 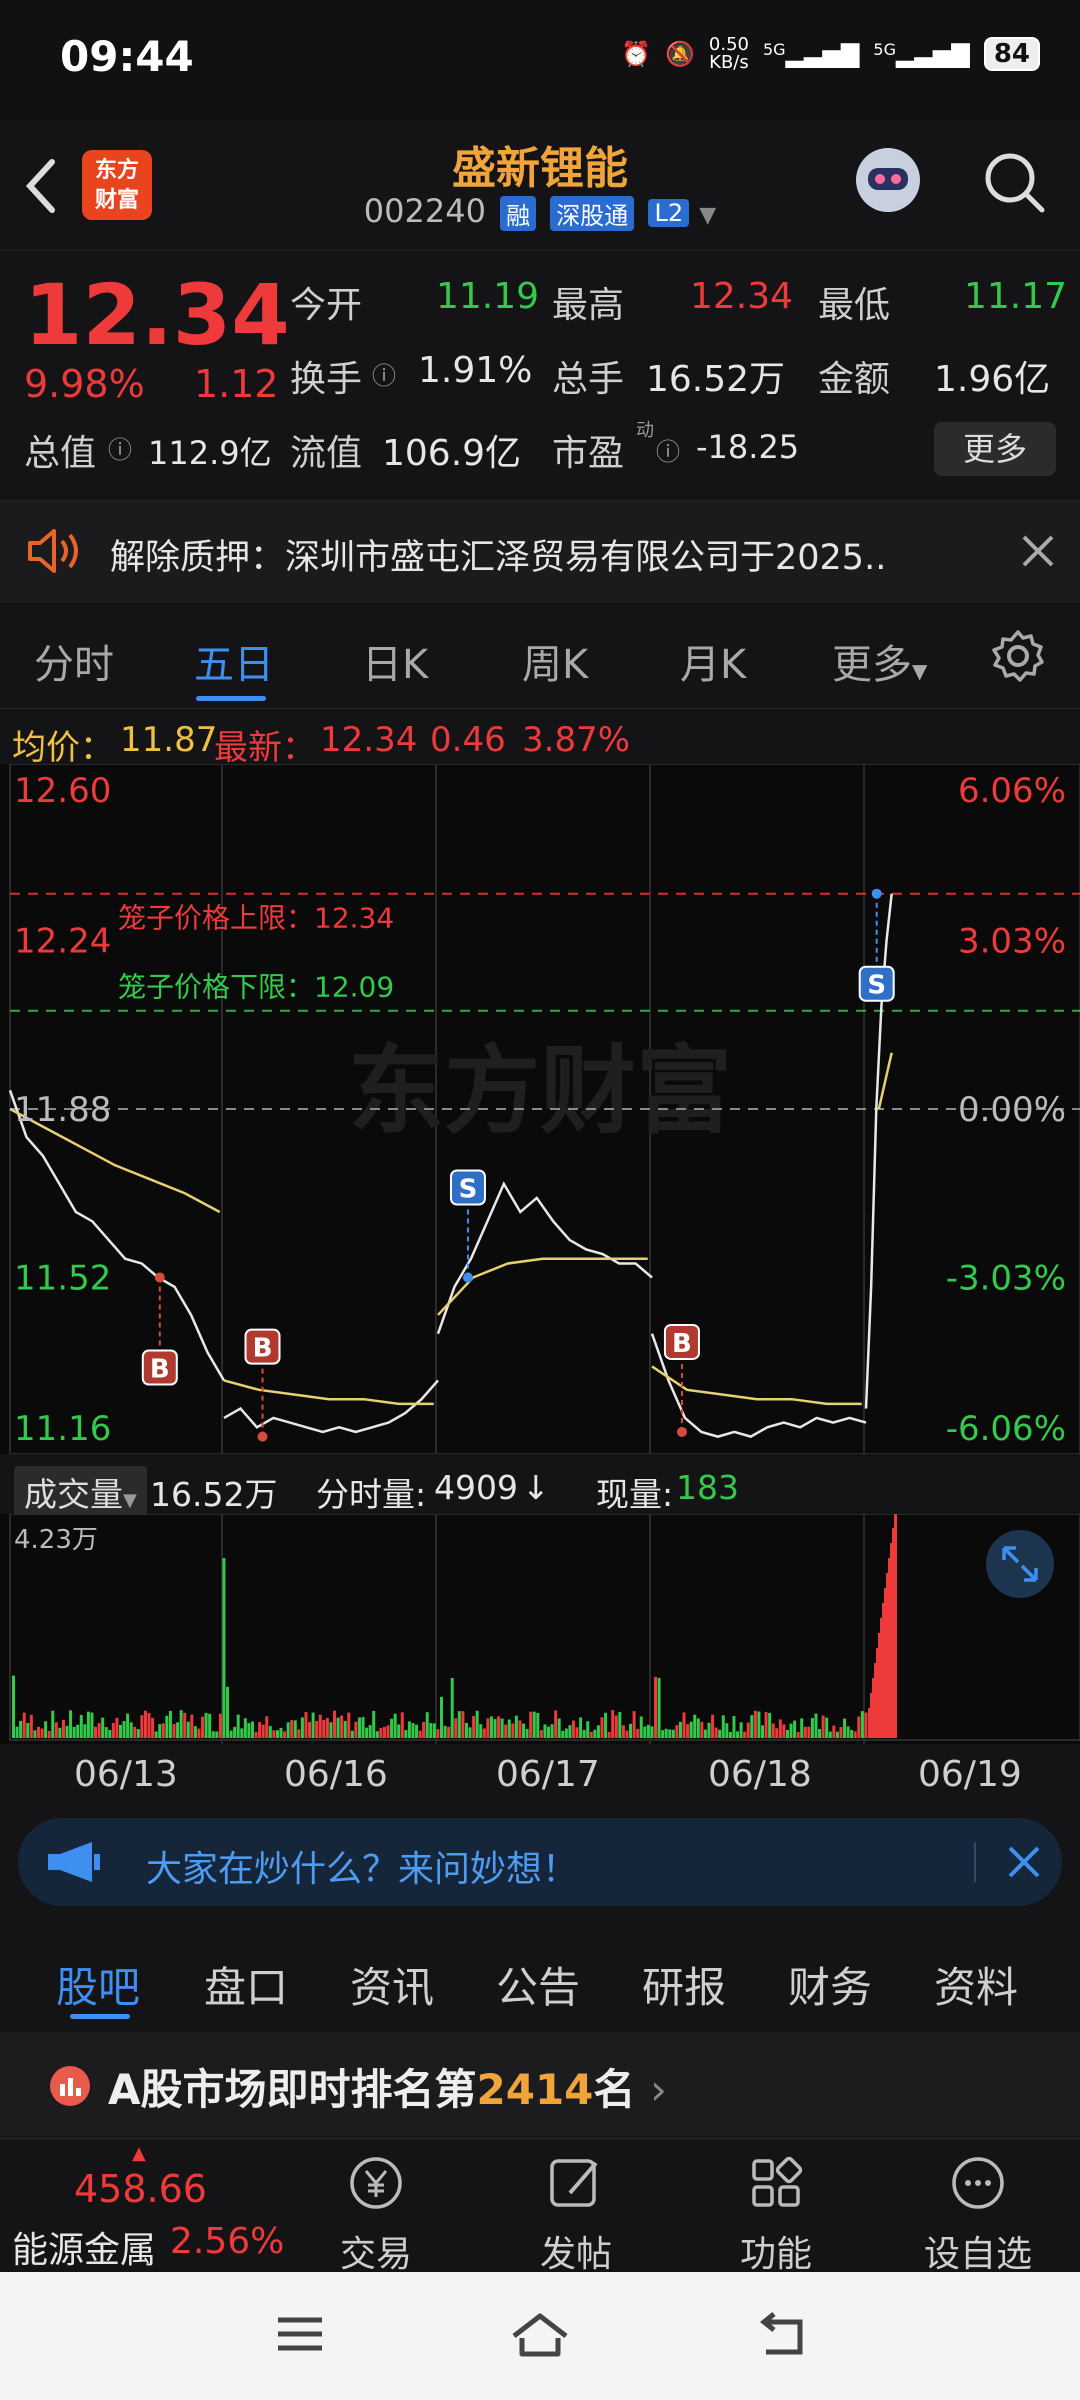 What do you see at coordinates (234, 661) in the screenshot?
I see `tab-five-day: 五日` at bounding box center [234, 661].